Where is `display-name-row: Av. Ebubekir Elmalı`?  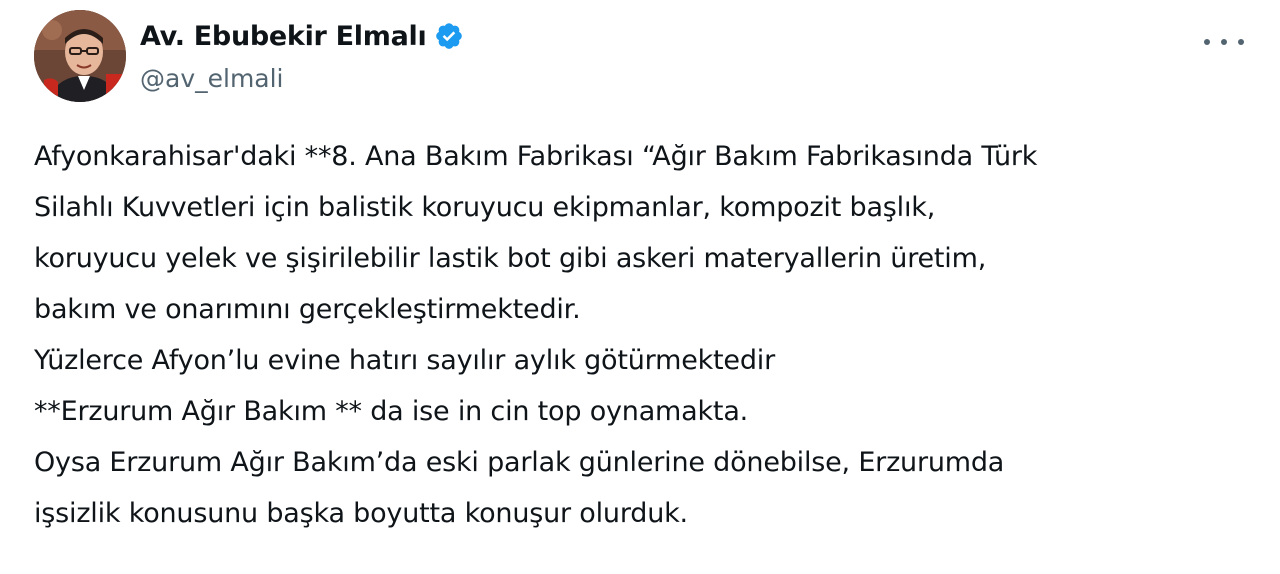
display-name-row: Av. Ebubekir Elmalı is located at coordinates (302, 36).